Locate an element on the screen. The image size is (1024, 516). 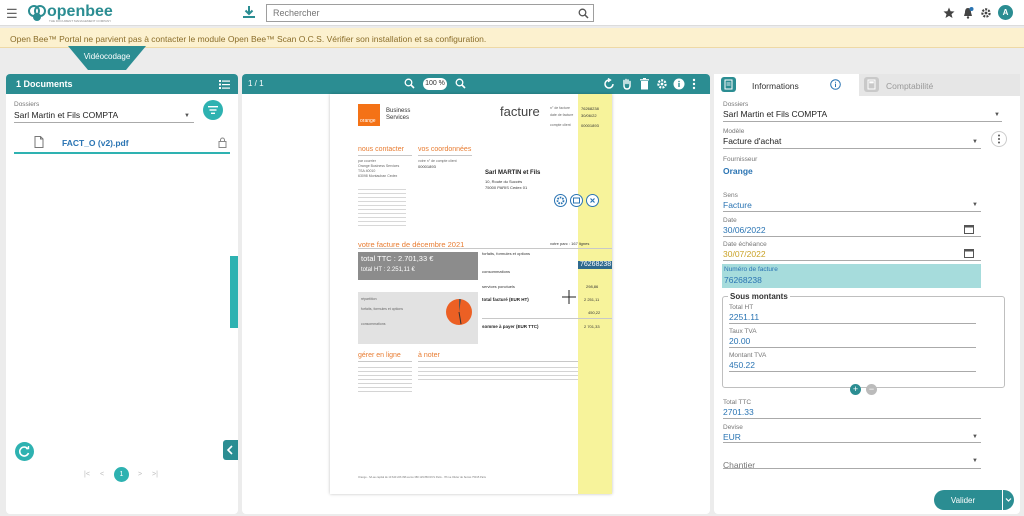
tva-amount-input: 450.22 is located at coordinates (742, 365).